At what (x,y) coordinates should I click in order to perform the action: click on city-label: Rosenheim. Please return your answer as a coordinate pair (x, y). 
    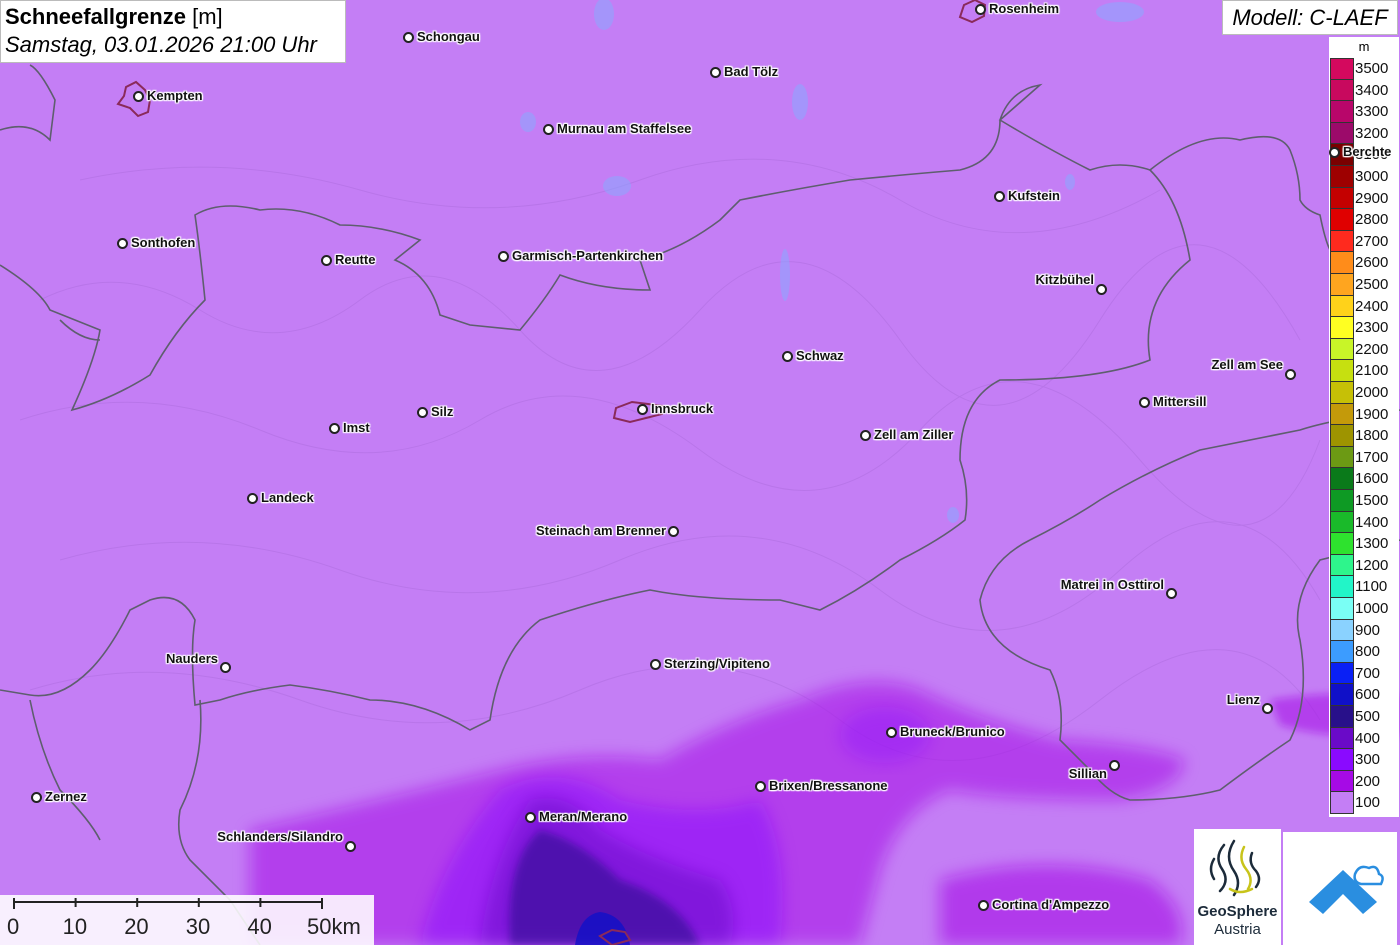
    Looking at the image, I should click on (1024, 9).